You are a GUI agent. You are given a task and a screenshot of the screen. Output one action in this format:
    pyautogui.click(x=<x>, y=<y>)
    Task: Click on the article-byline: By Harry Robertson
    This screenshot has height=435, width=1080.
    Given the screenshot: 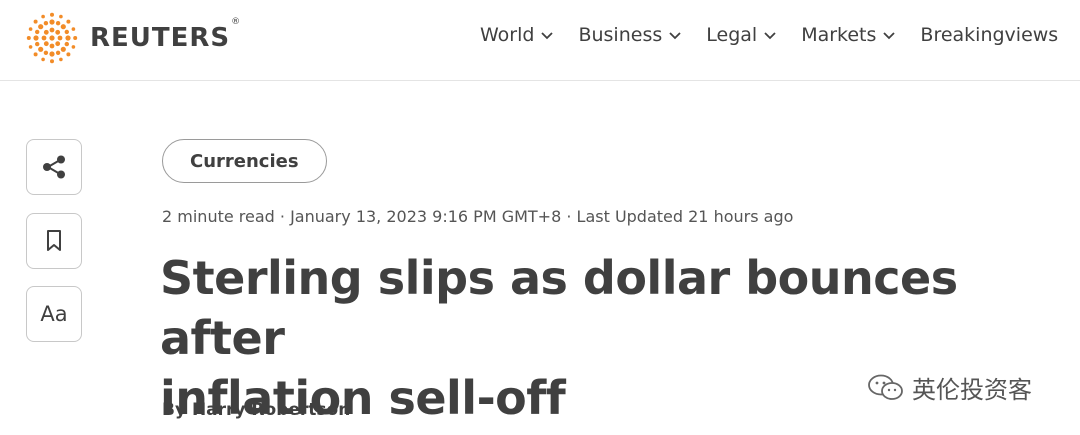 What is the action you would take?
    pyautogui.click(x=256, y=410)
    